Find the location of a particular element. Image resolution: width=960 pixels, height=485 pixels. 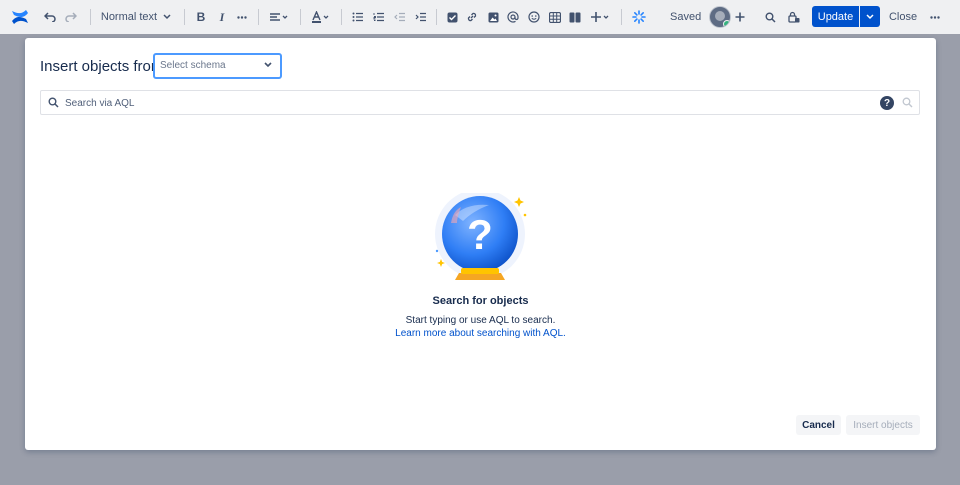

aql-help-link-text: Learn more about searching with AQL. is located at coordinates (480, 333).